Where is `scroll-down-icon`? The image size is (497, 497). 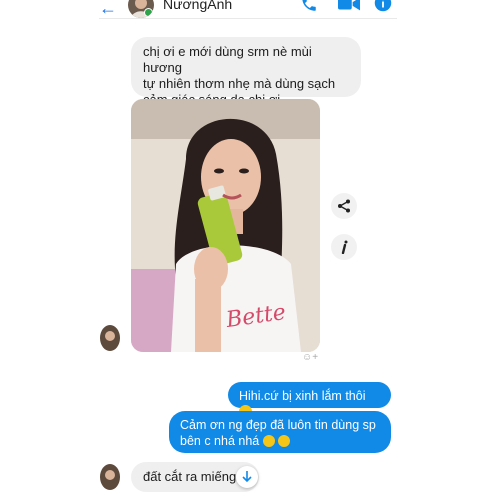 scroll-down-icon is located at coordinates (247, 477).